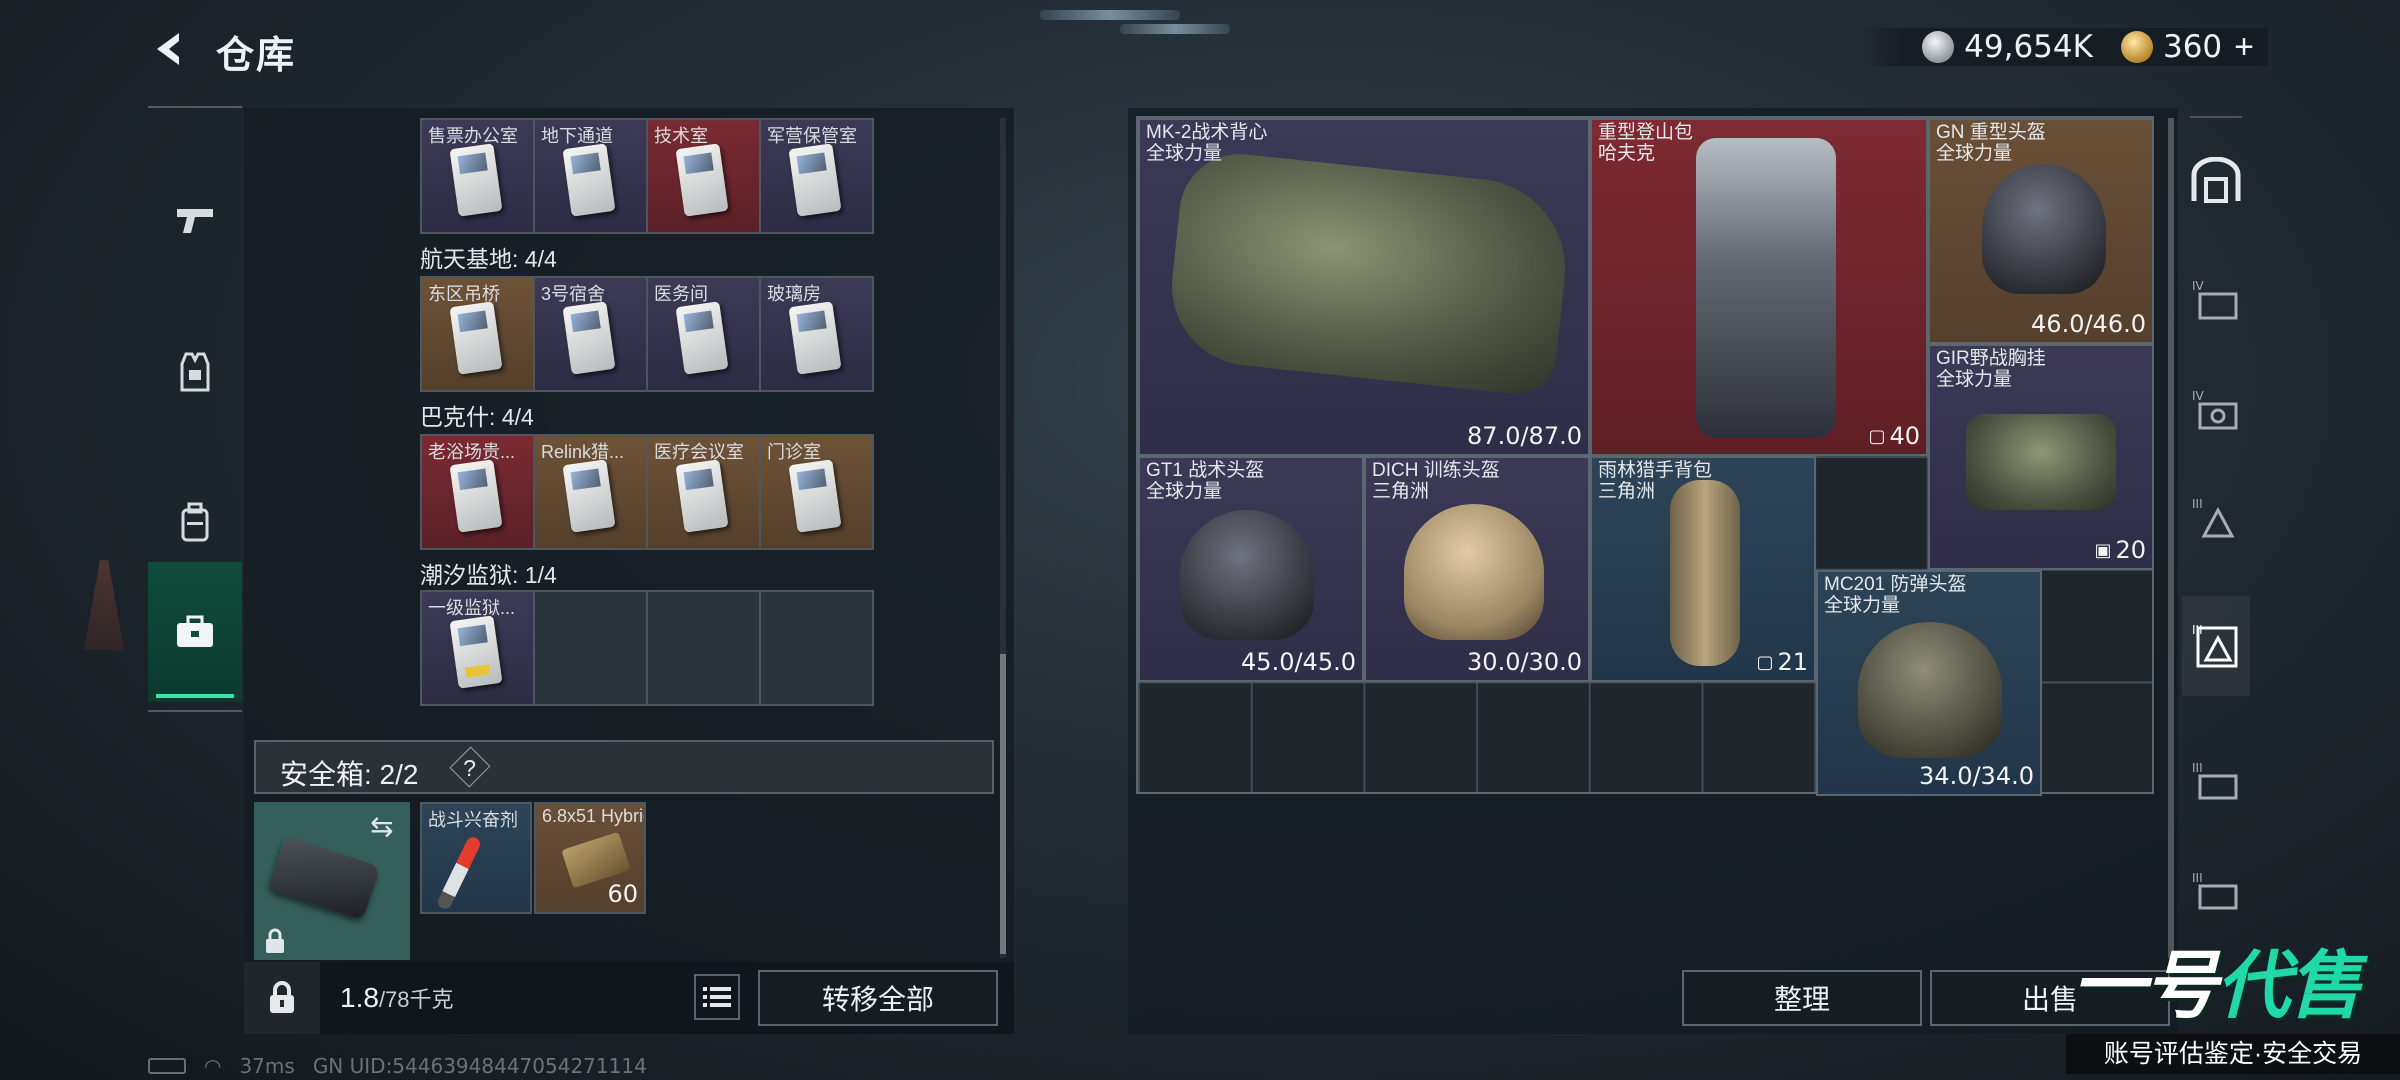 This screenshot has height=1080, width=2400. I want to click on sort-button: 整理, so click(1802, 998).